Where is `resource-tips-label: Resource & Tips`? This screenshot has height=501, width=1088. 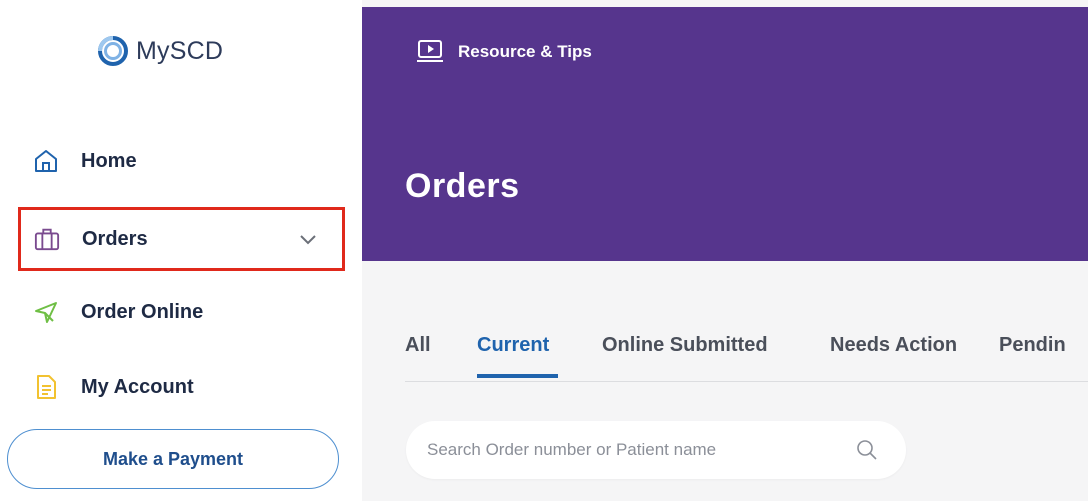
resource-tips-label: Resource & Tips is located at coordinates (525, 51).